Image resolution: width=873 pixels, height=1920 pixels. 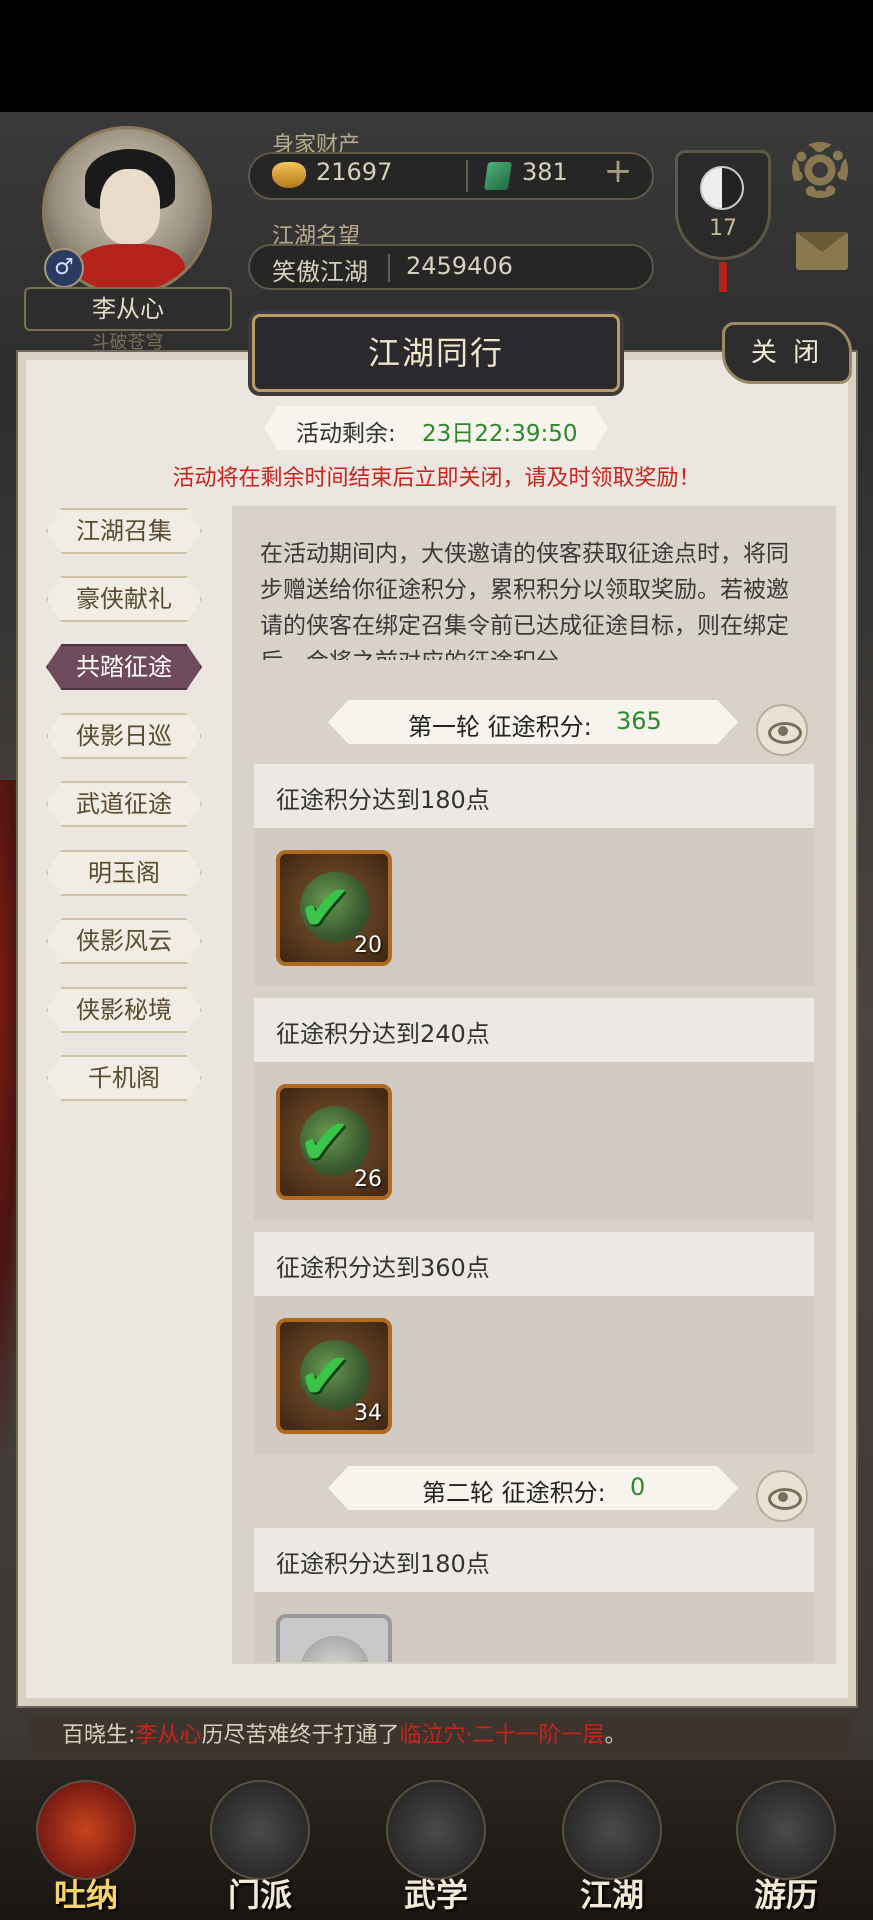 I want to click on nav-label: 门派, so click(x=259, y=1895).